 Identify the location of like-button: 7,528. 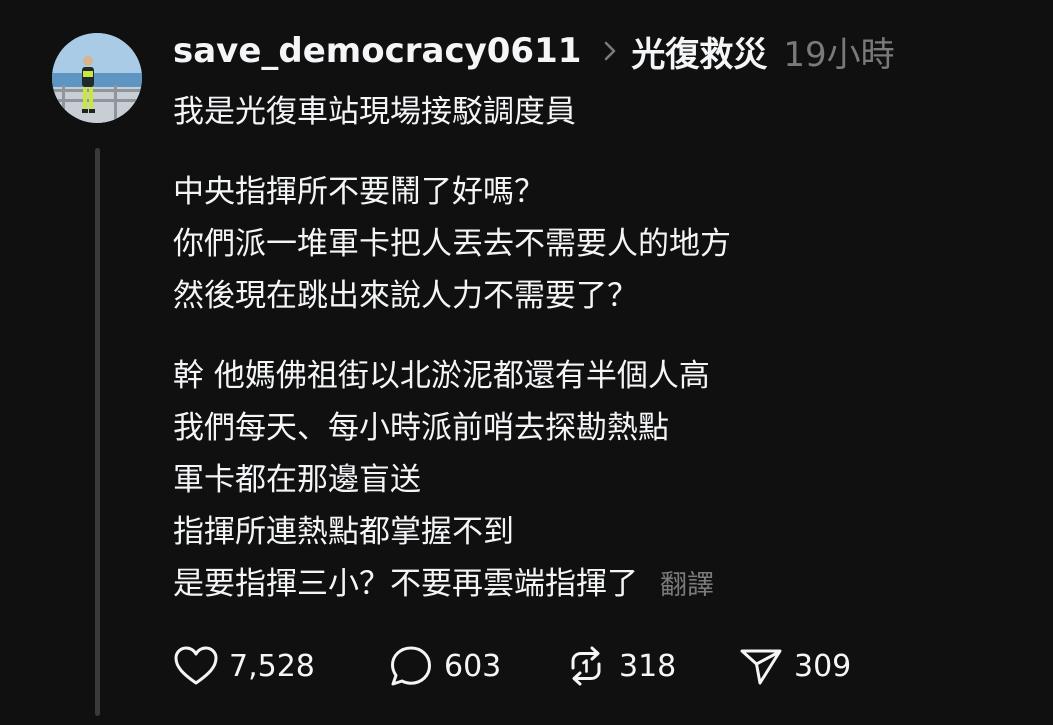
(280, 666).